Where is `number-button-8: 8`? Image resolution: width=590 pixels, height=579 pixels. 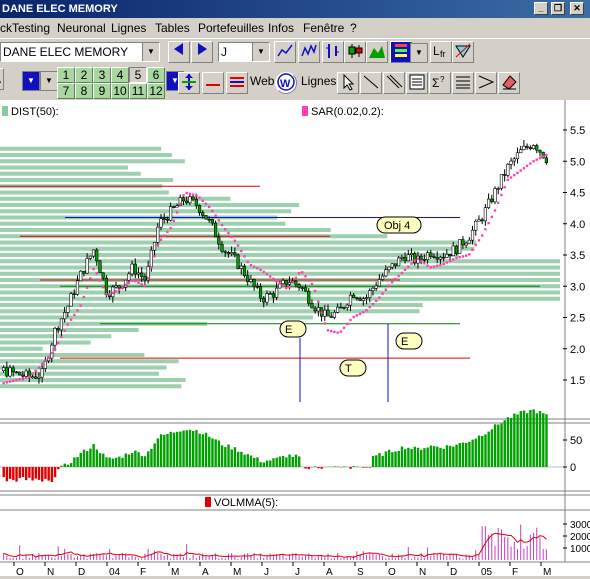
number-button-8: 8 is located at coordinates (84, 91).